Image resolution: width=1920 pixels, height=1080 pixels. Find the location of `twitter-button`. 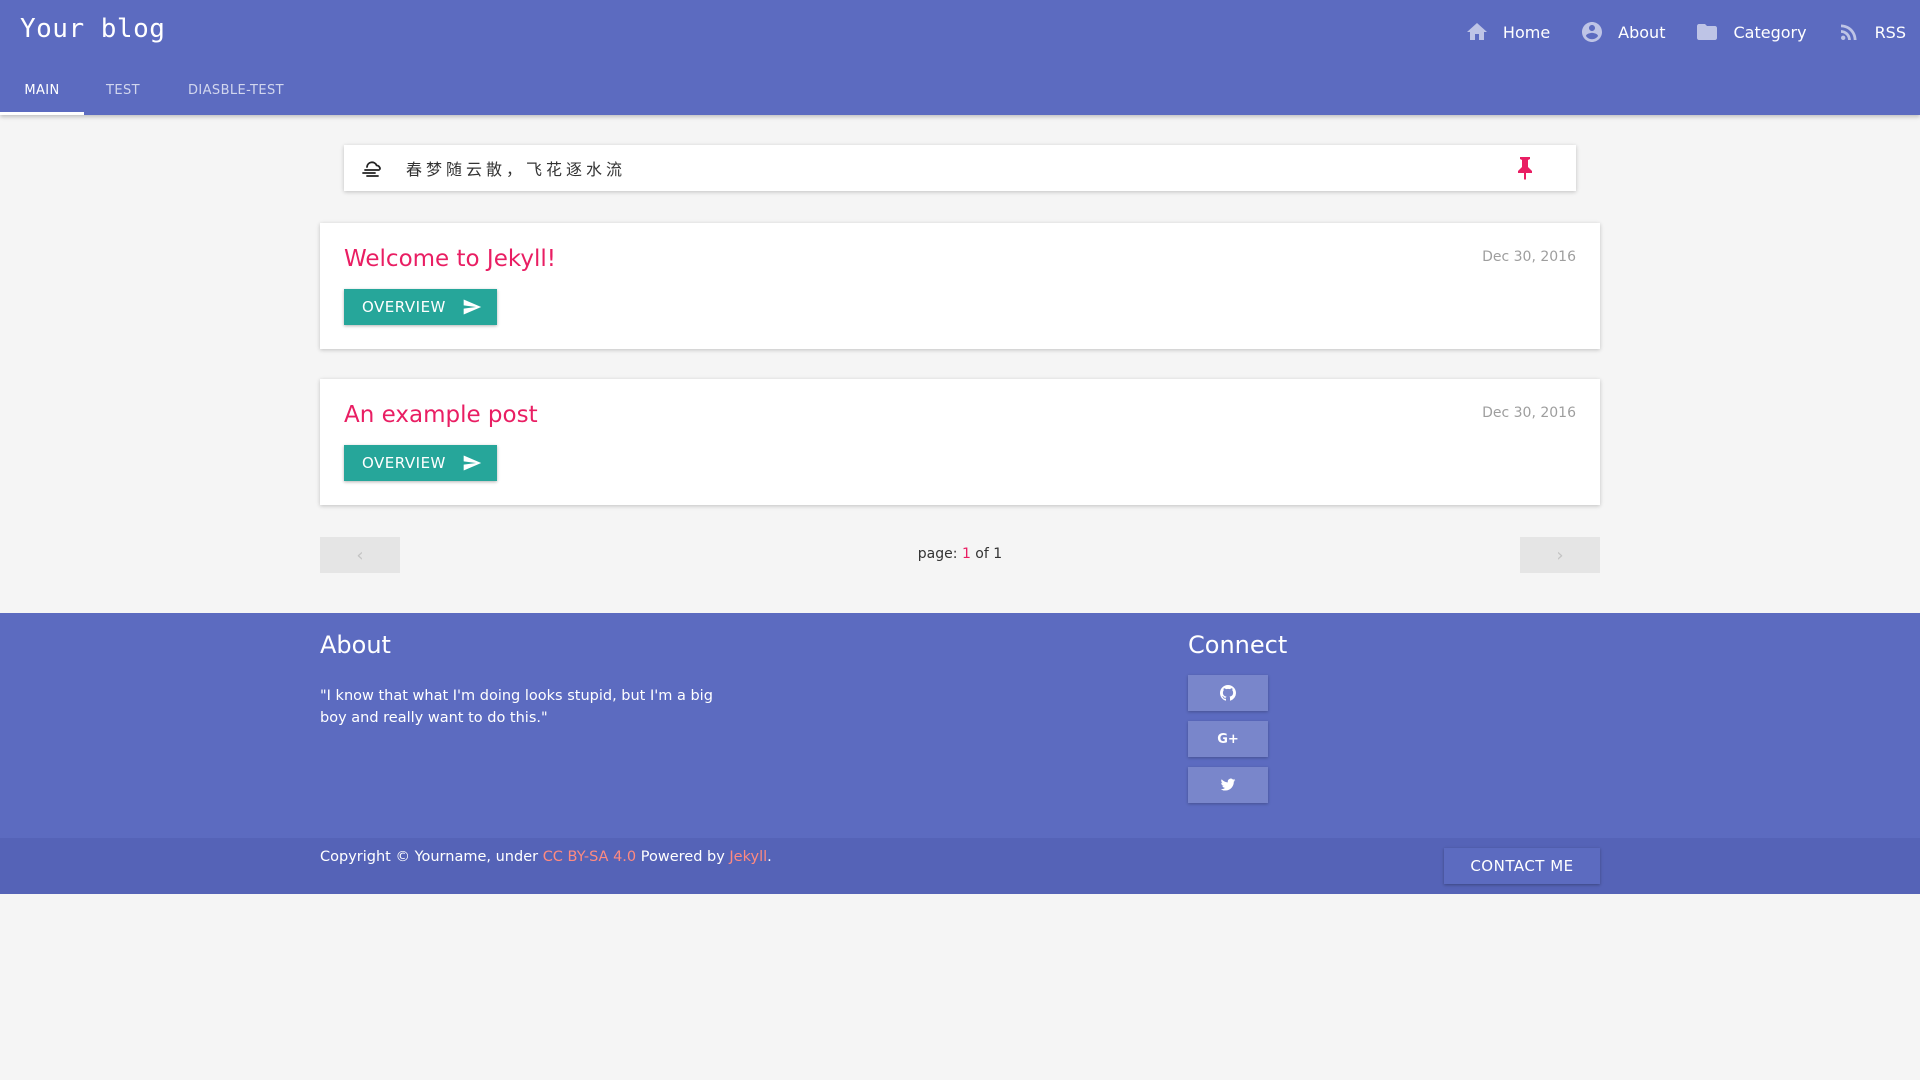

twitter-button is located at coordinates (1228, 785).